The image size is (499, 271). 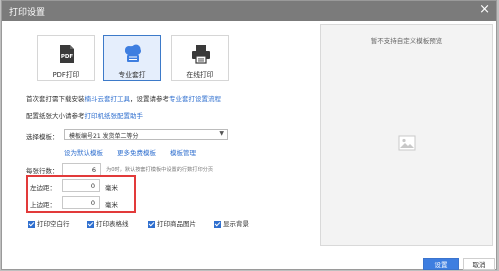 I want to click on image-placeholder-icon, so click(x=407, y=143).